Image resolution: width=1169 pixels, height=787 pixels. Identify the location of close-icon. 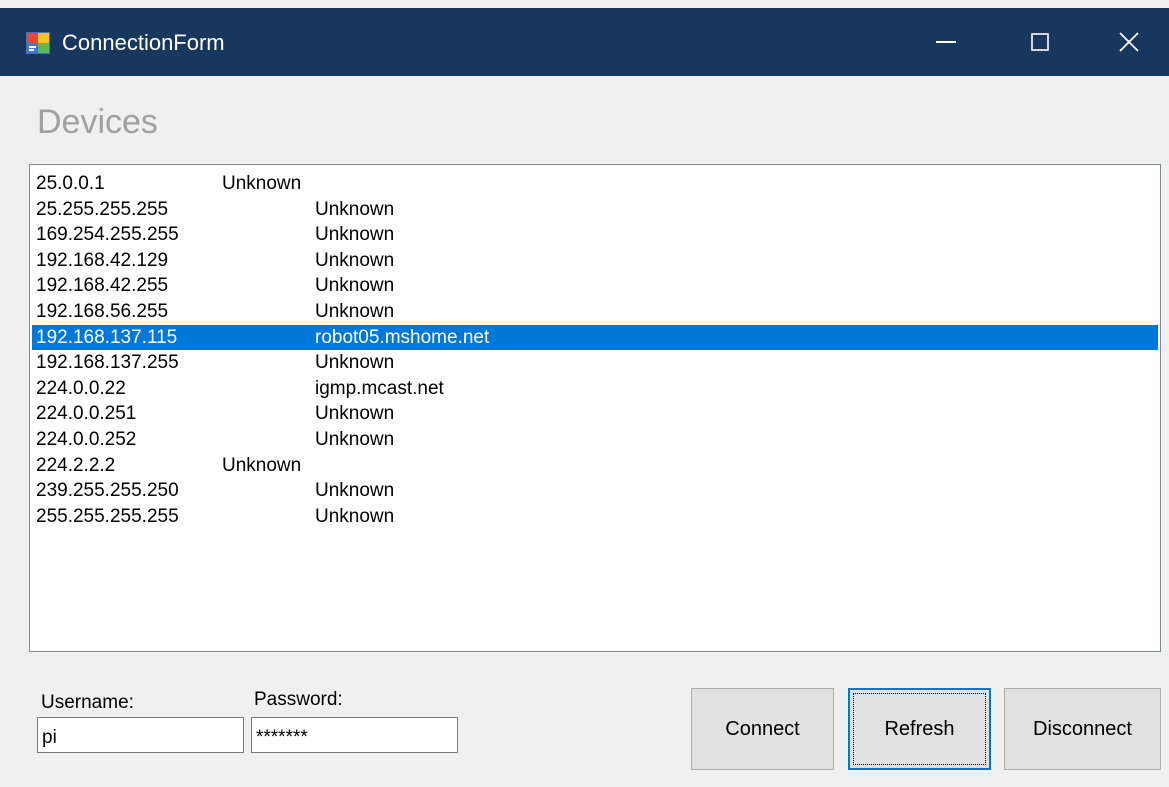
(1128, 42).